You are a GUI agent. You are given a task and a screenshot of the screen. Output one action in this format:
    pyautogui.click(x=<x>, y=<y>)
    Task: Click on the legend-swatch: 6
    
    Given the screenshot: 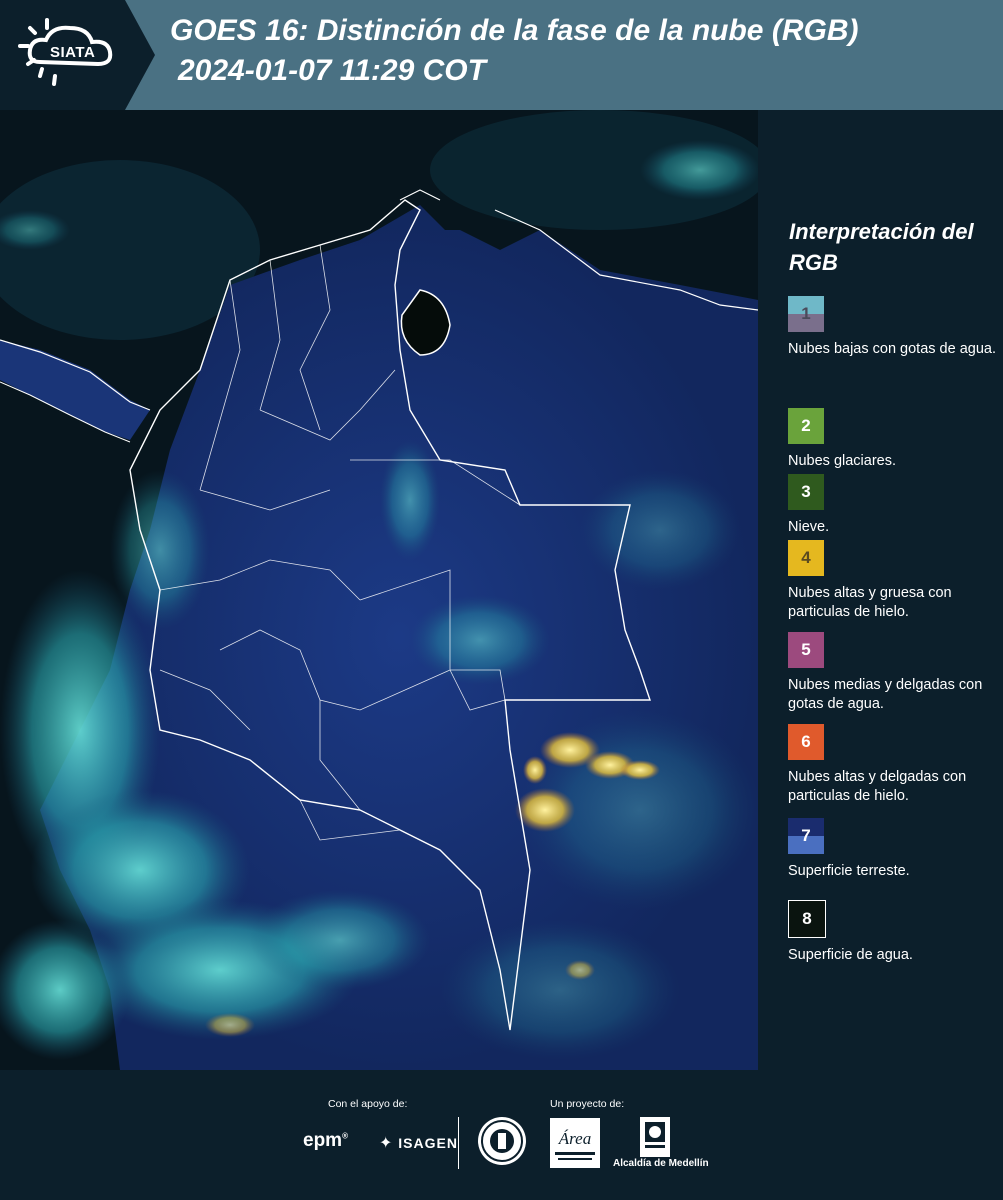 What is the action you would take?
    pyautogui.click(x=806, y=742)
    